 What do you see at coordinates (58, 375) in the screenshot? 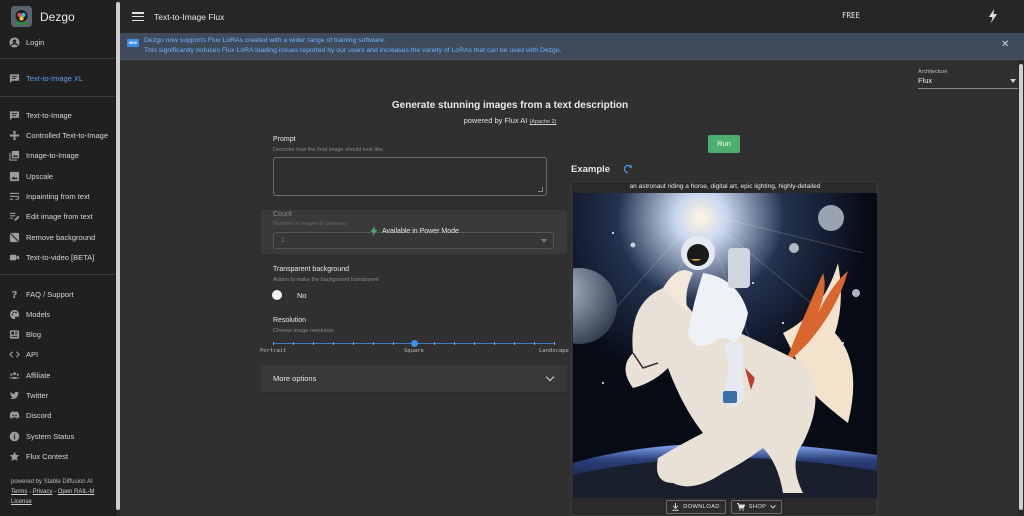
I see `sidebar-item-affiliate: Affiliate` at bounding box center [58, 375].